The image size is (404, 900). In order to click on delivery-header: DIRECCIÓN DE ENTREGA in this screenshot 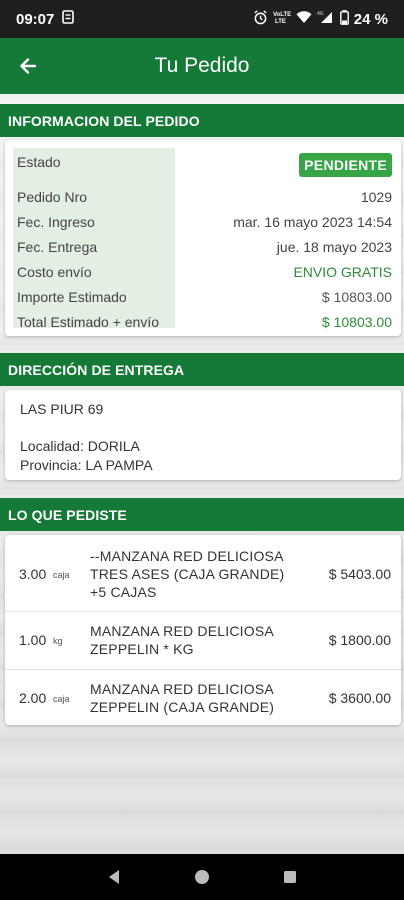, I will do `click(202, 369)`.